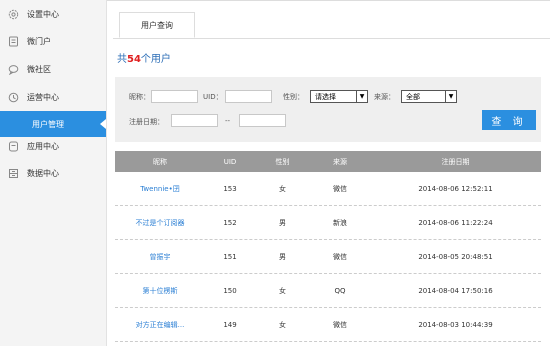  I want to click on sidebar-item-label: 微门户, so click(39, 41).